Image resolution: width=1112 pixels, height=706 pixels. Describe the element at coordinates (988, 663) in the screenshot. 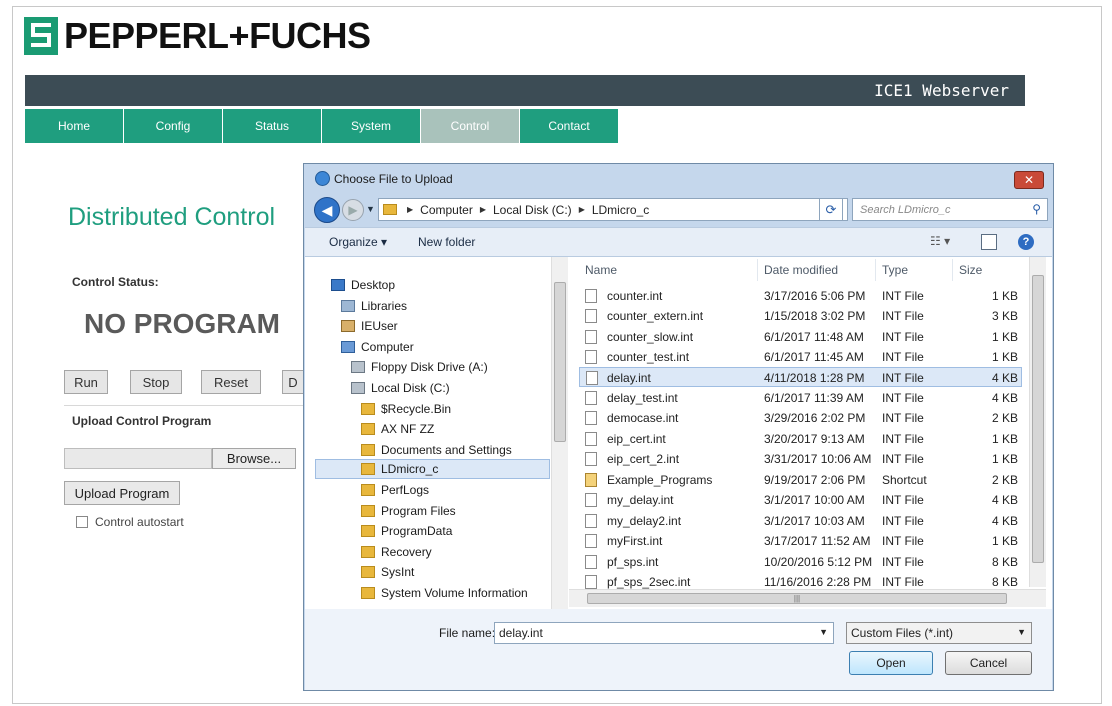

I see `cancel-button: Cancel` at that location.